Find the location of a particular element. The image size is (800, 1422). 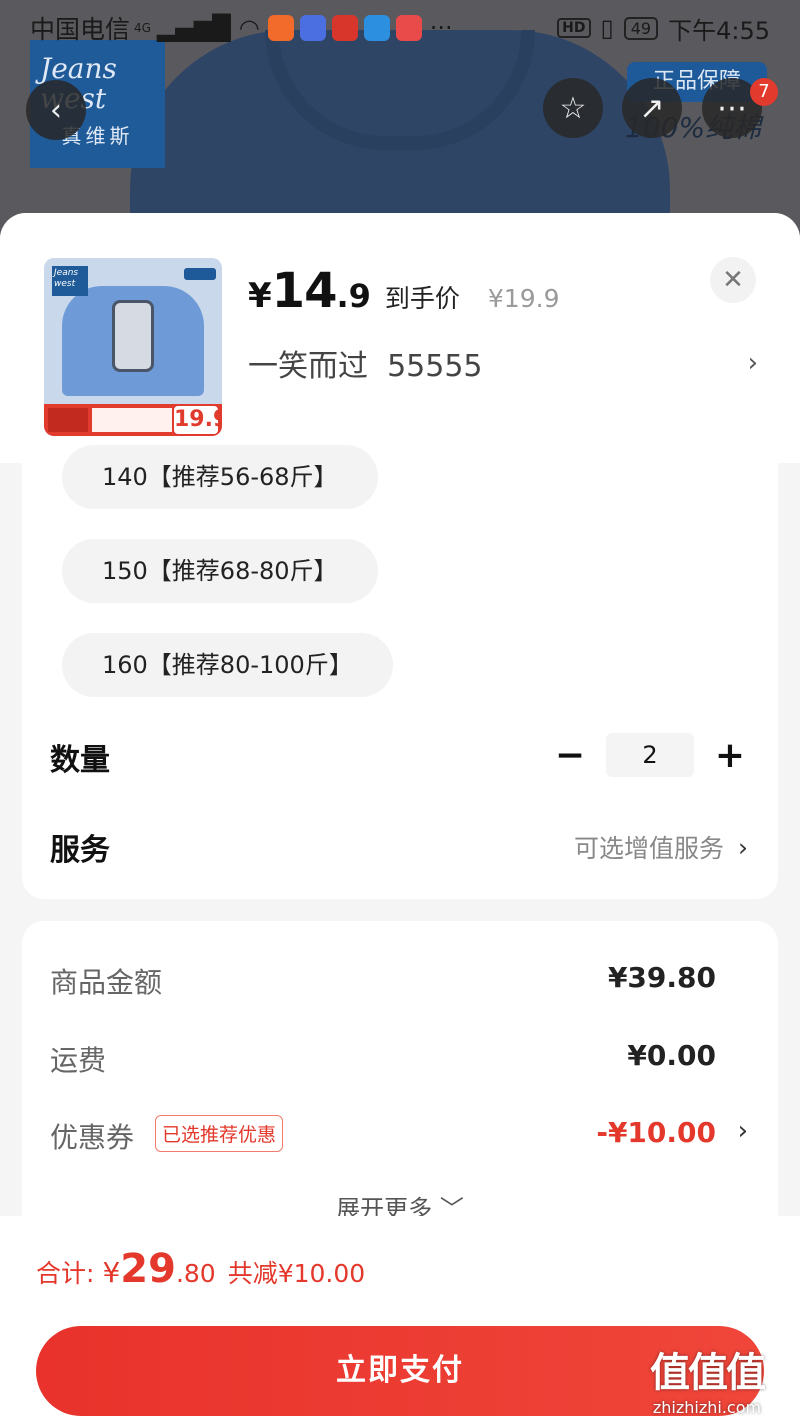

watermark-title: 值值值 is located at coordinates (708, 1373).